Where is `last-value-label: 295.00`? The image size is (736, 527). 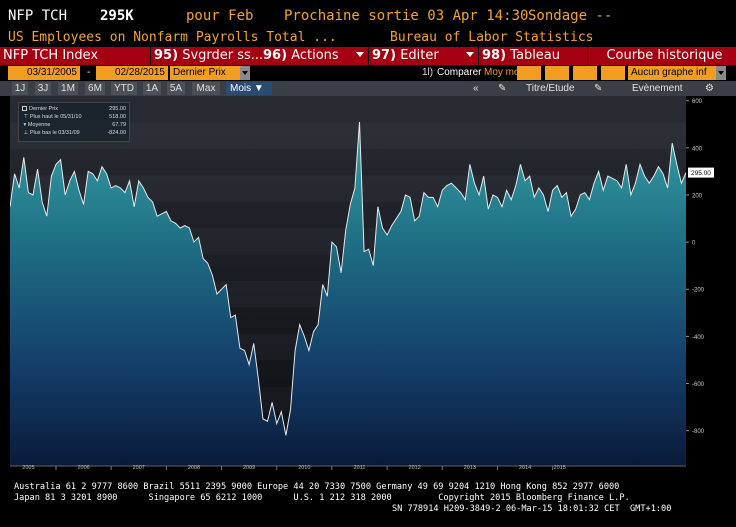 last-value-label: 295.00 is located at coordinates (701, 173).